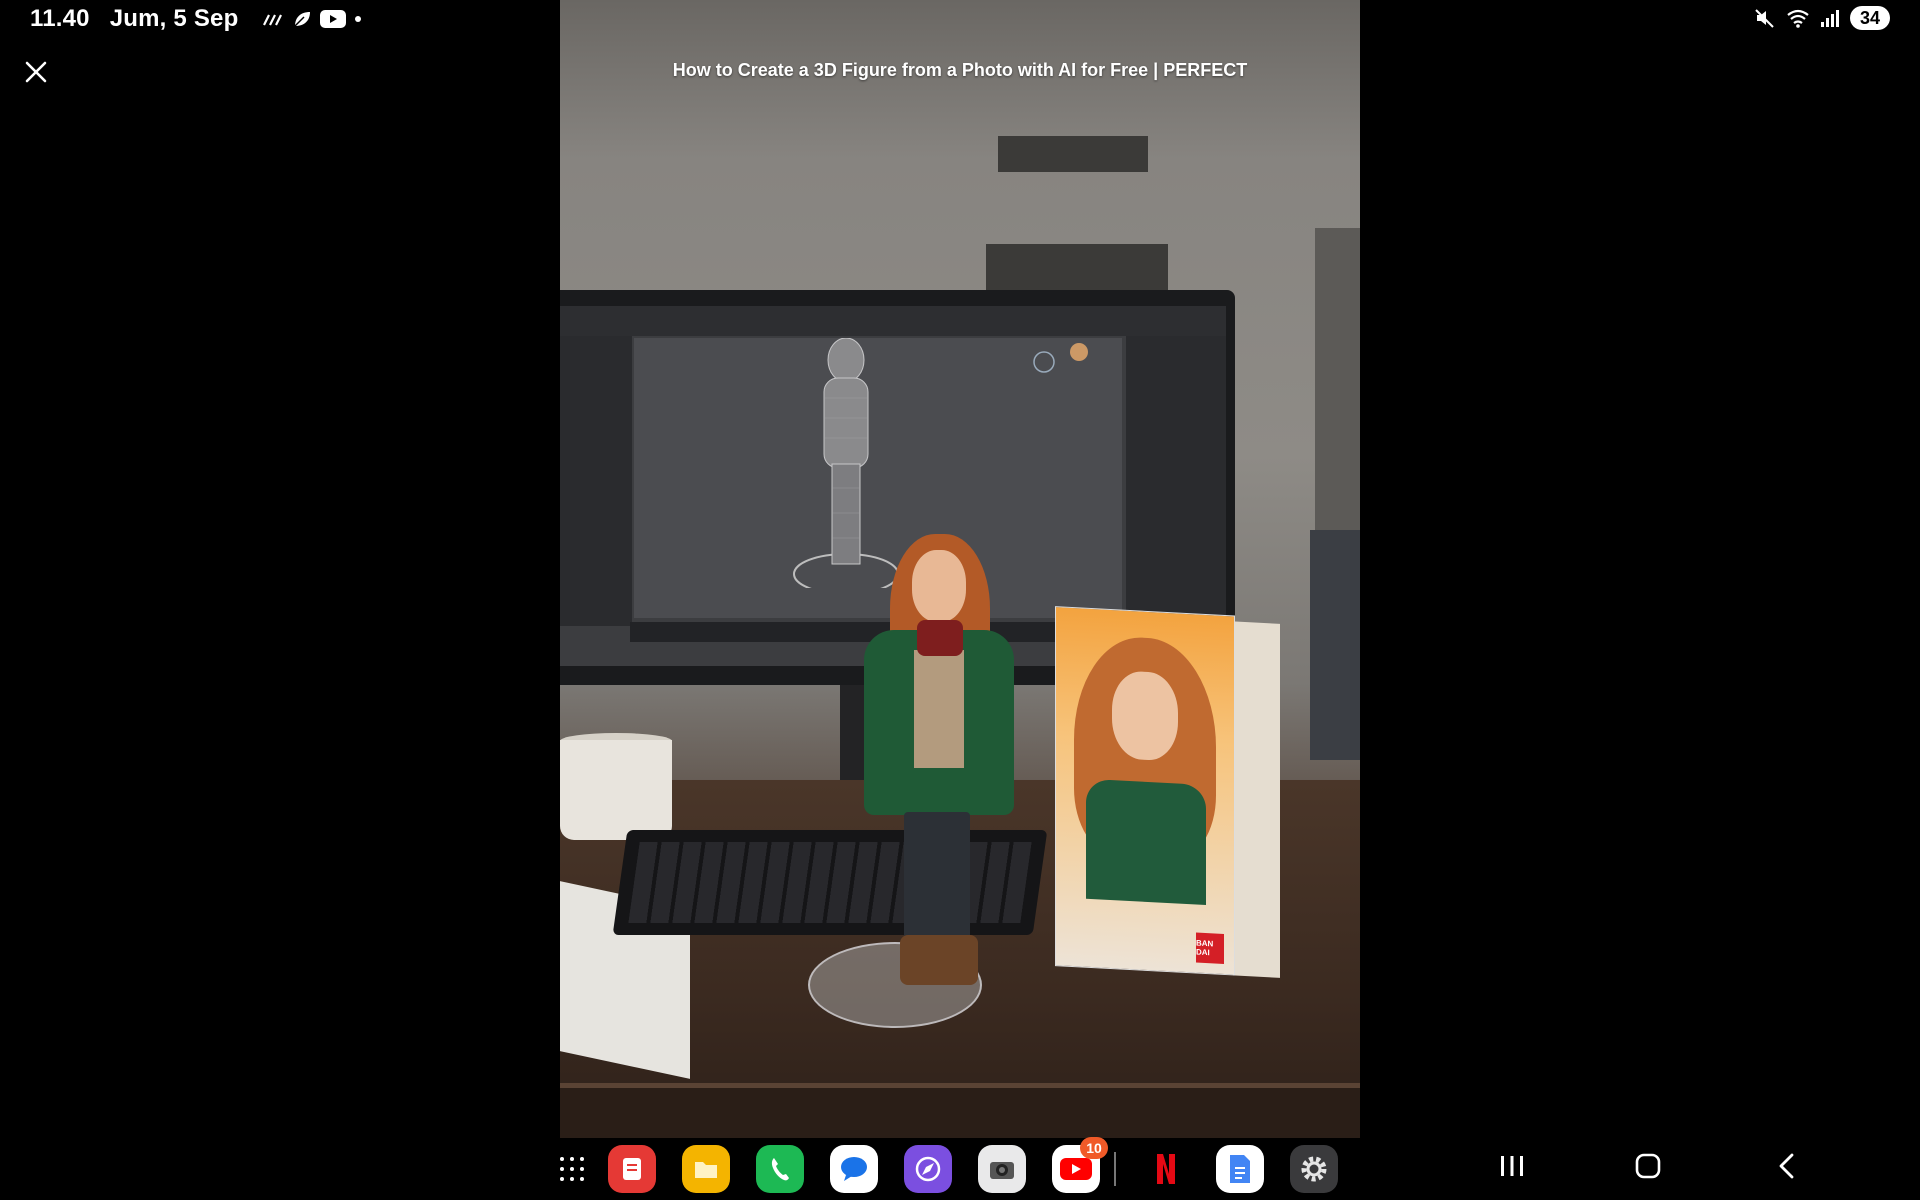 The image size is (1920, 1200). Describe the element at coordinates (940, 463) in the screenshot. I see `wireframe-figure` at that location.